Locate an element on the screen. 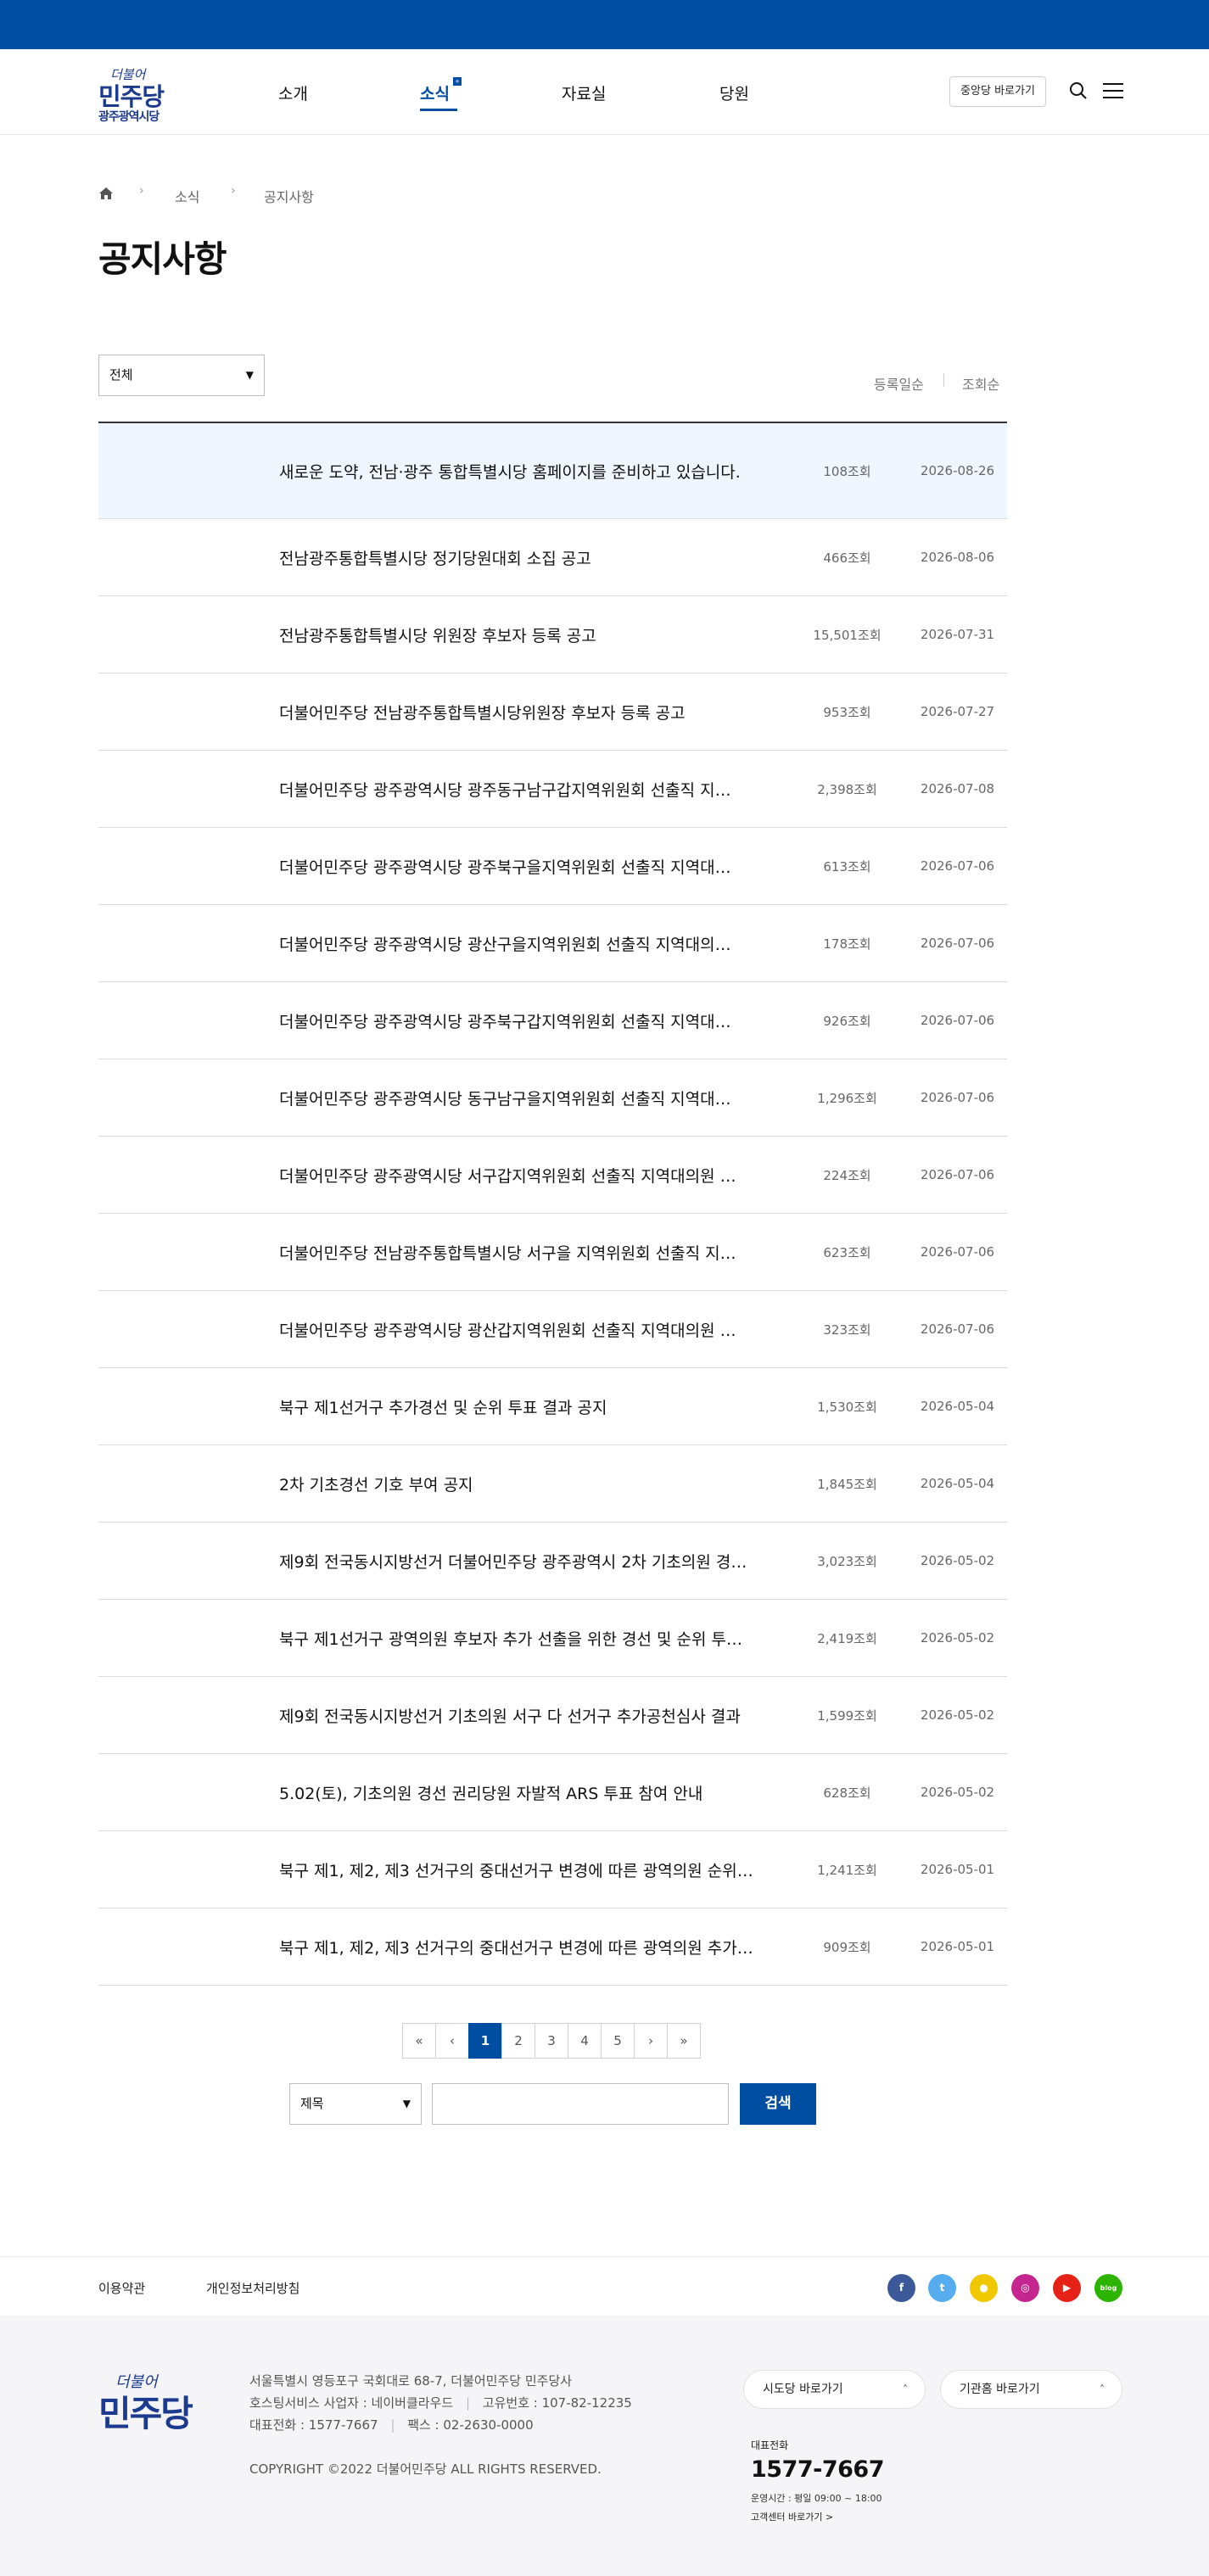 Image resolution: width=1209 pixels, height=2576 pixels. notice-date: 2026-05-02 is located at coordinates (957, 1638).